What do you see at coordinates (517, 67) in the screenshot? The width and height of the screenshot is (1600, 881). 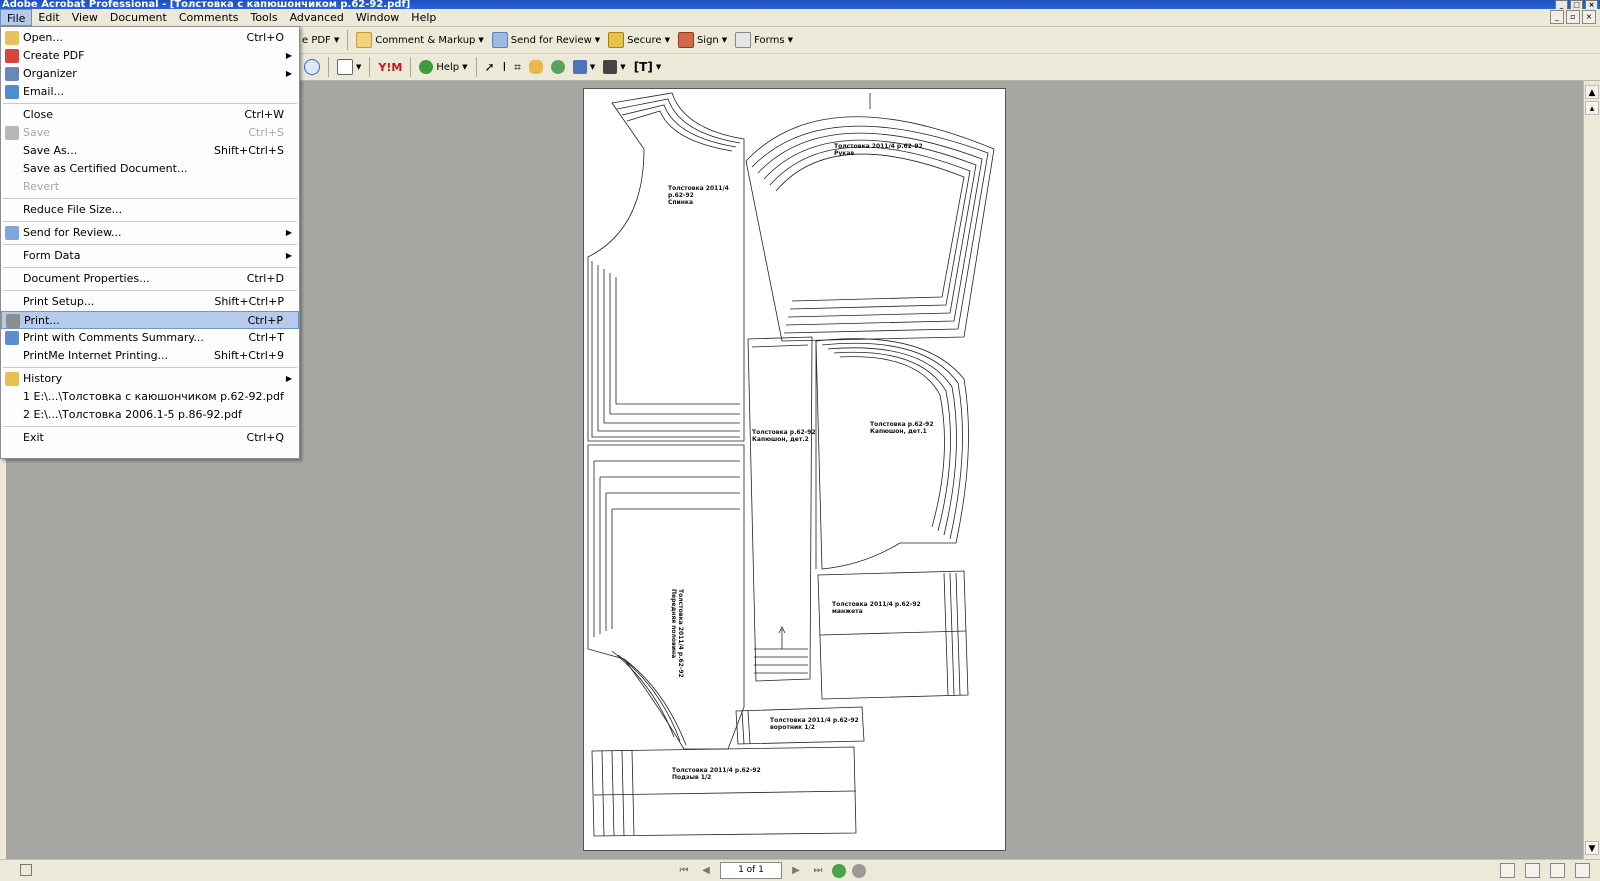 I see `crop-tool-button: ⌗` at bounding box center [517, 67].